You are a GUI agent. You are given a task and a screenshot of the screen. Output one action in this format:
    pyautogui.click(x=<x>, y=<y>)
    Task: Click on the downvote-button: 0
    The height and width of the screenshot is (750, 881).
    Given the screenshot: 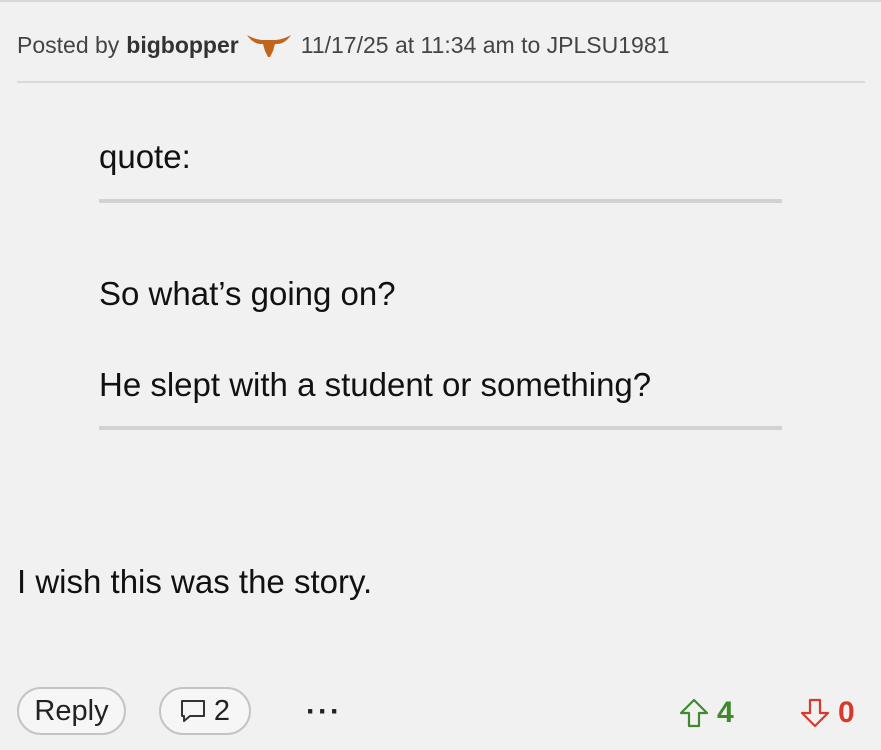 What is the action you would take?
    pyautogui.click(x=827, y=713)
    